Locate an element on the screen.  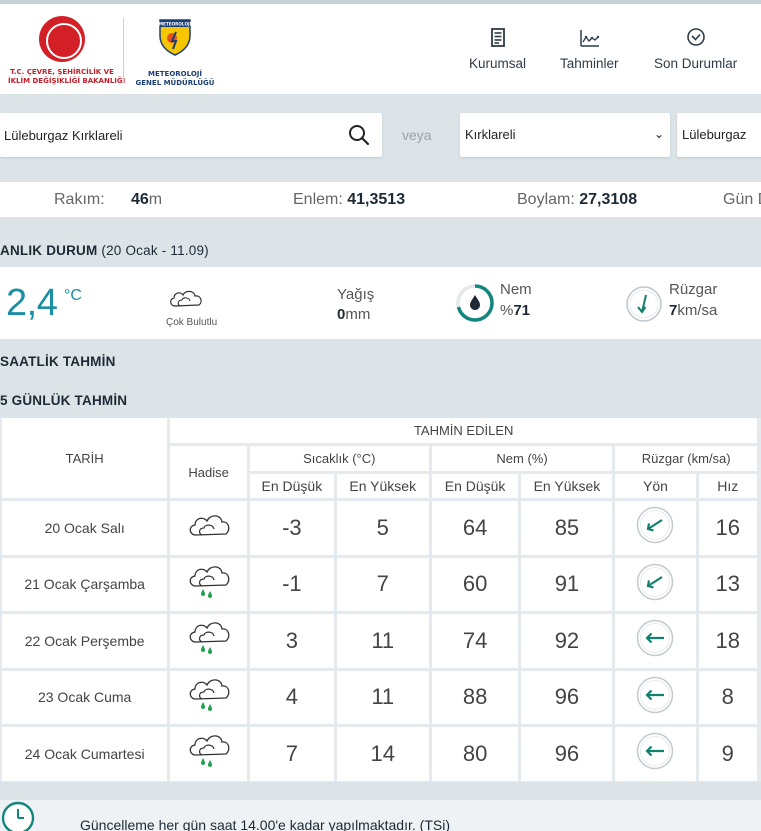
wind-speed-header: Hız is located at coordinates (727, 486).